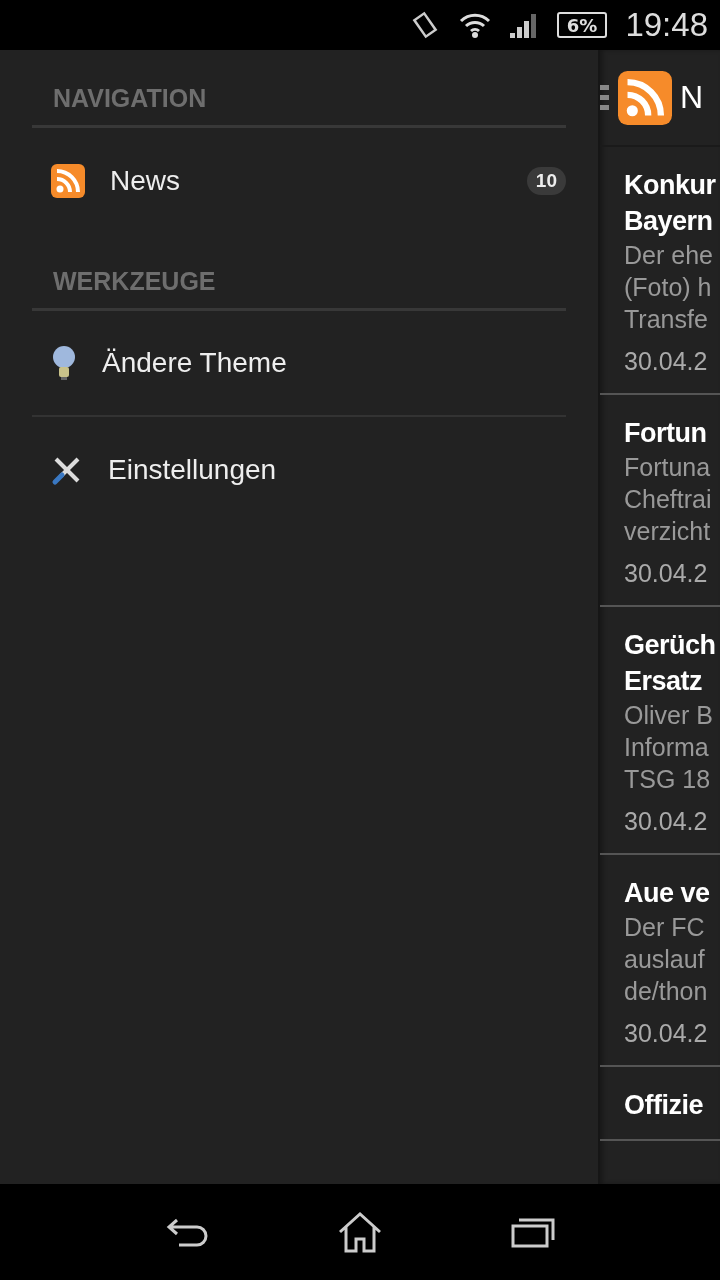 The image size is (720, 1280). What do you see at coordinates (64, 363) in the screenshot?
I see `light-bulb-icon` at bounding box center [64, 363].